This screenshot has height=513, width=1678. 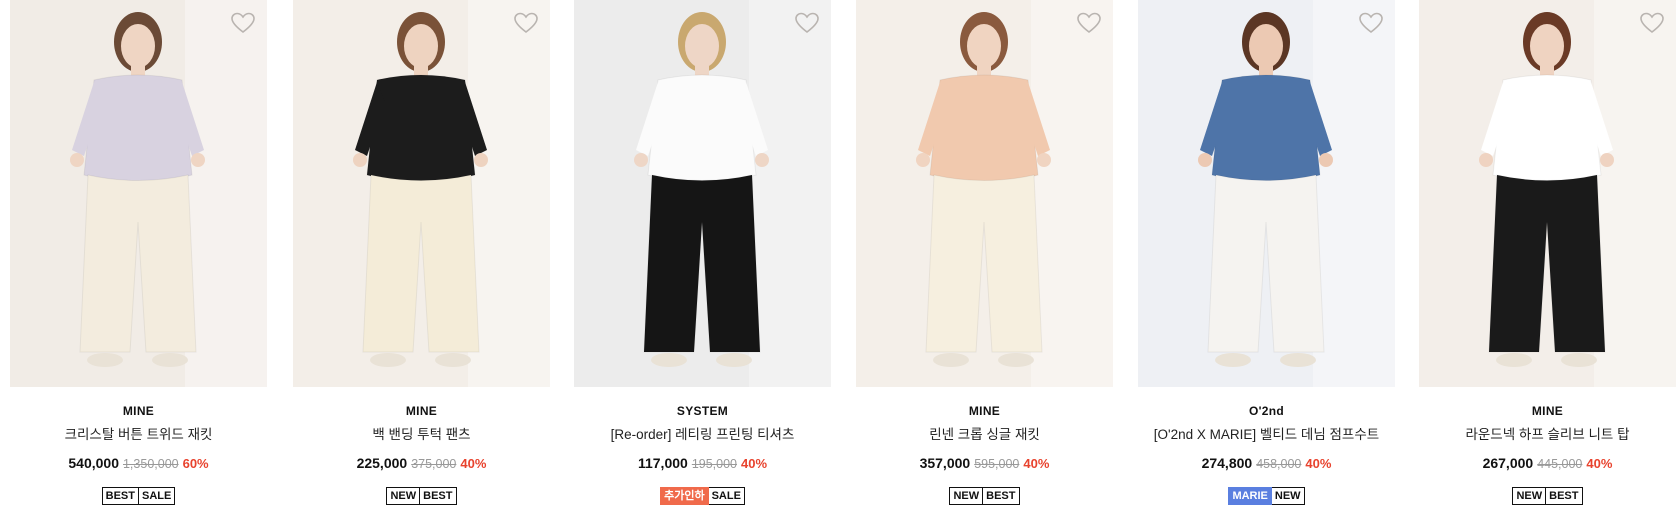 What do you see at coordinates (1508, 463) in the screenshot?
I see `sale-price: 267,000` at bounding box center [1508, 463].